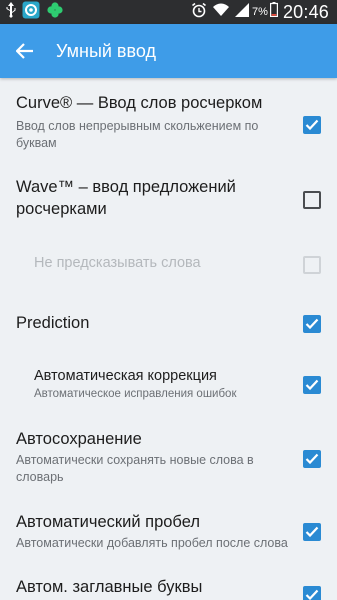 The height and width of the screenshot is (600, 337). I want to click on setting-prediction: Prediction, so click(168, 325).